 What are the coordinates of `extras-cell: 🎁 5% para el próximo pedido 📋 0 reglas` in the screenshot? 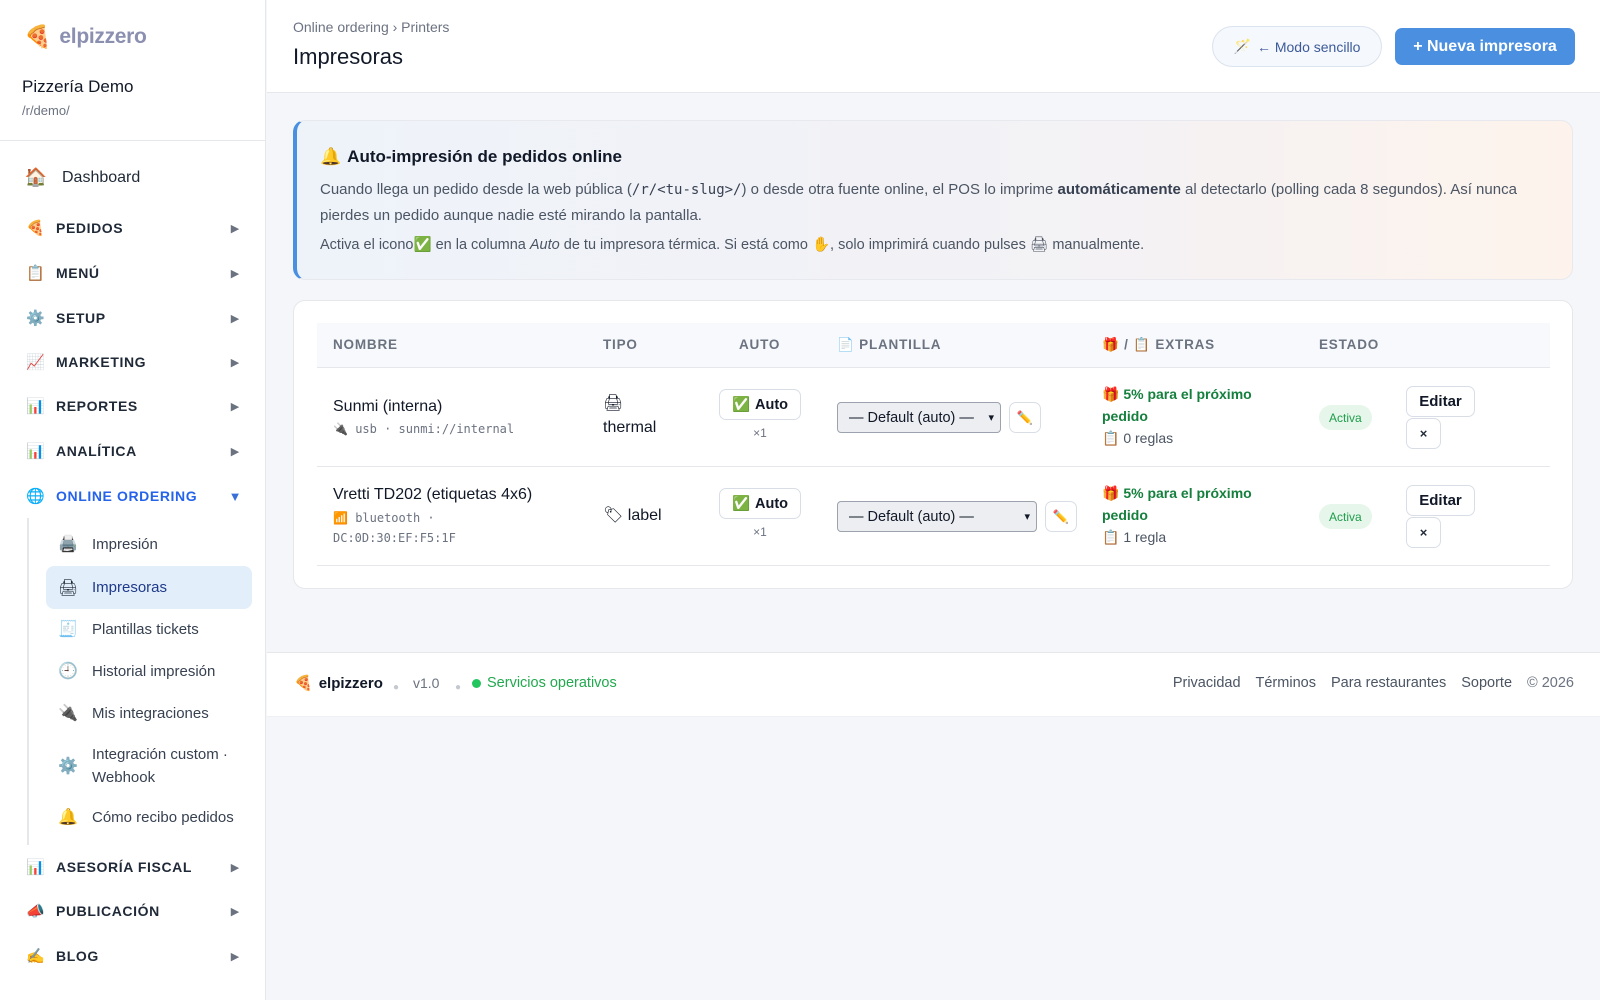 It's located at (1187, 416).